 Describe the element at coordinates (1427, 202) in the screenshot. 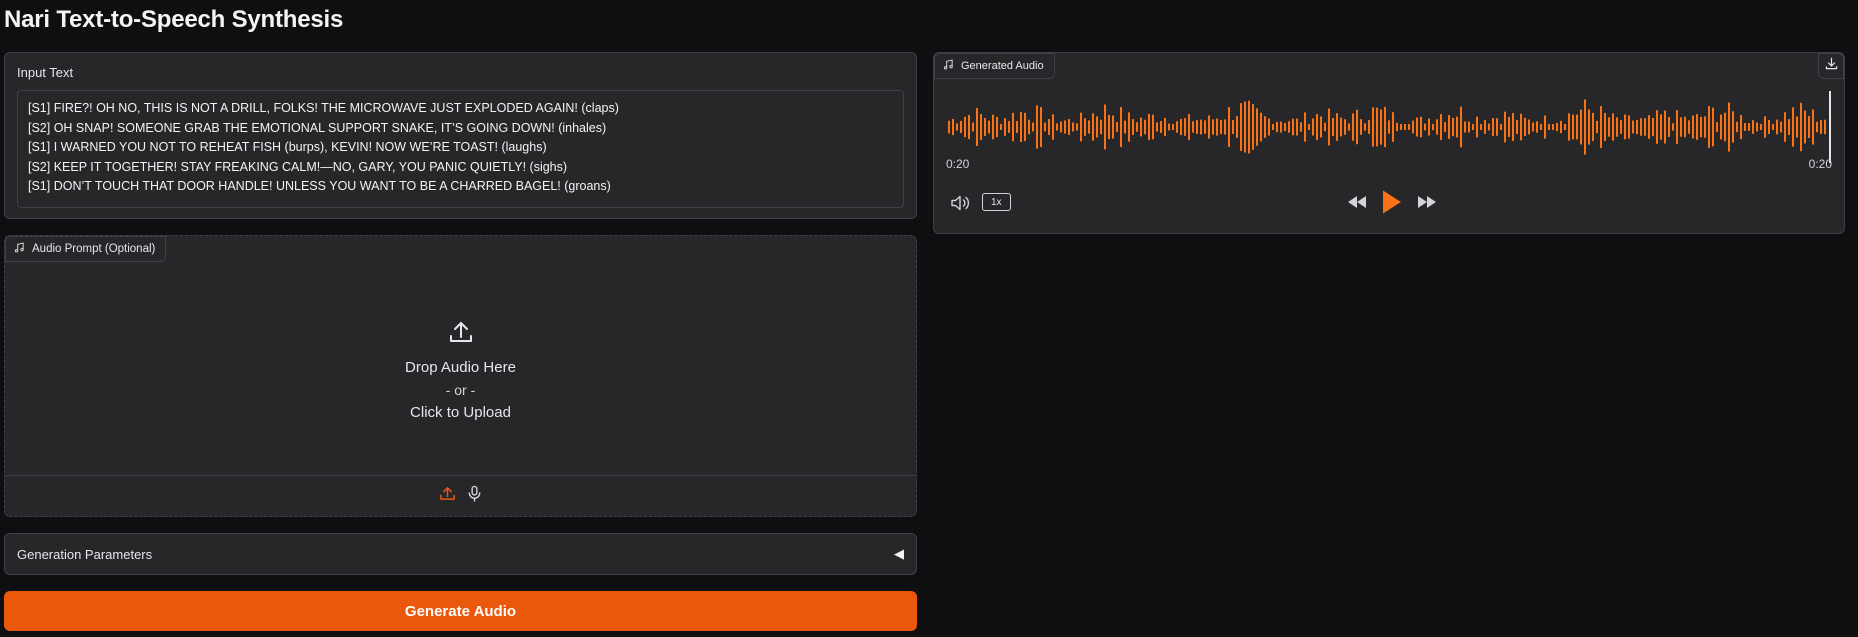

I see `fast-forward-icon` at that location.